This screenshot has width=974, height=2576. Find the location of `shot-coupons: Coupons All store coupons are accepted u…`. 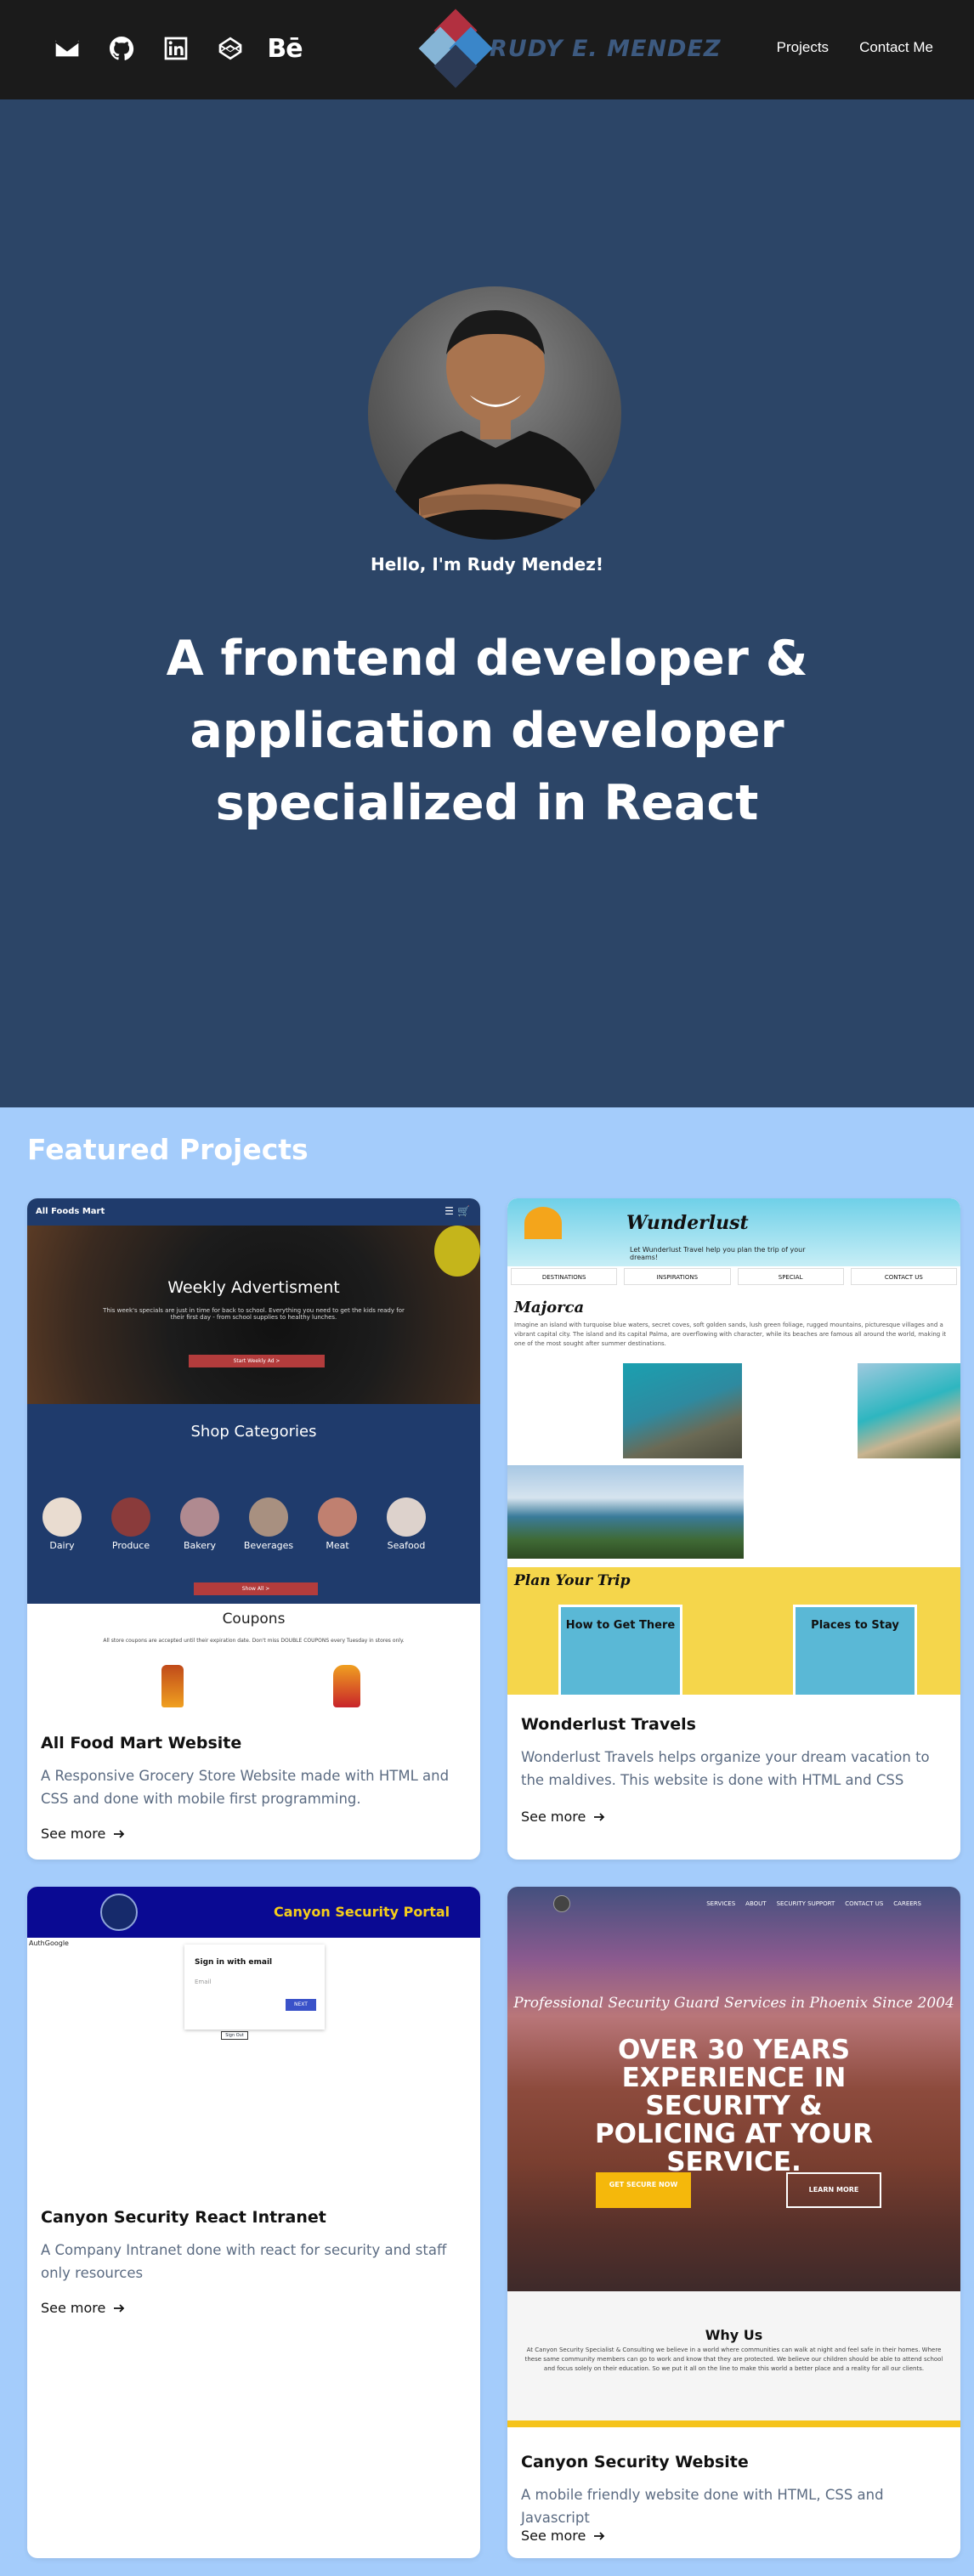

shot-coupons: Coupons All store coupons are accepted u… is located at coordinates (253, 1658).